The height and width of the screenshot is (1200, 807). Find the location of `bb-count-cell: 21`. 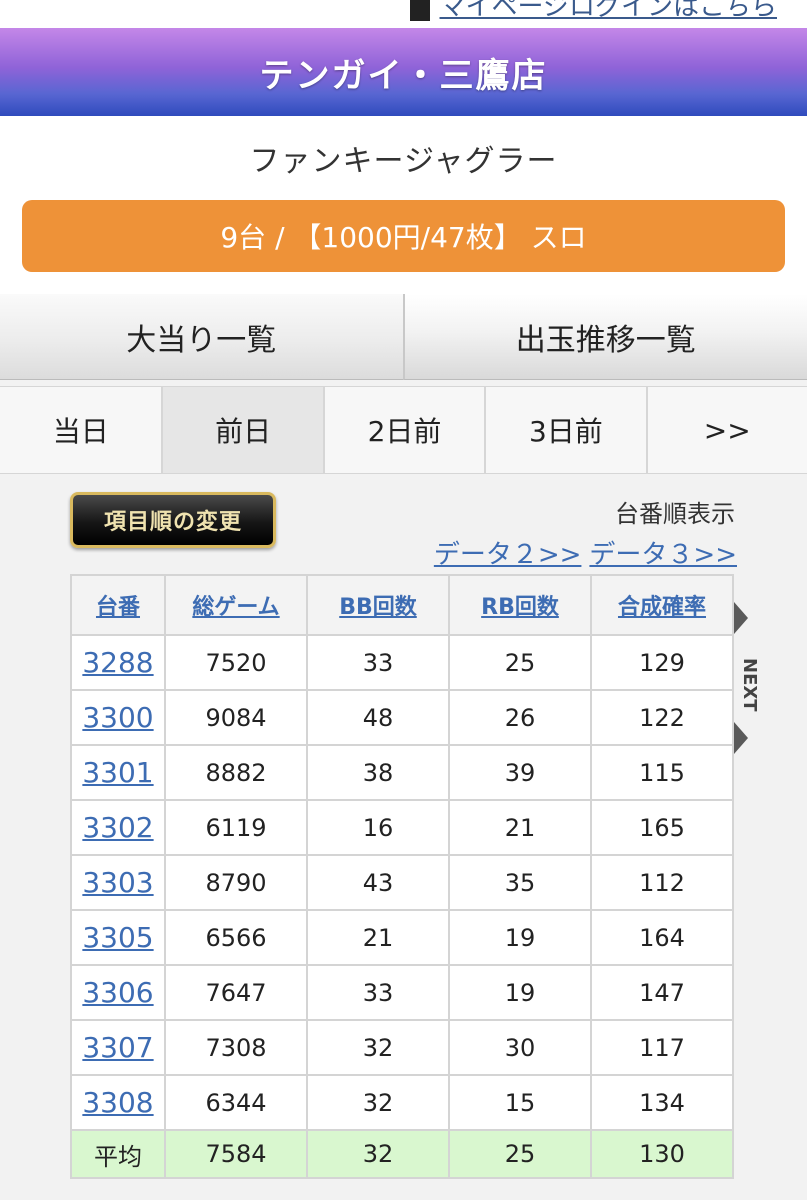

bb-count-cell: 21 is located at coordinates (378, 937).